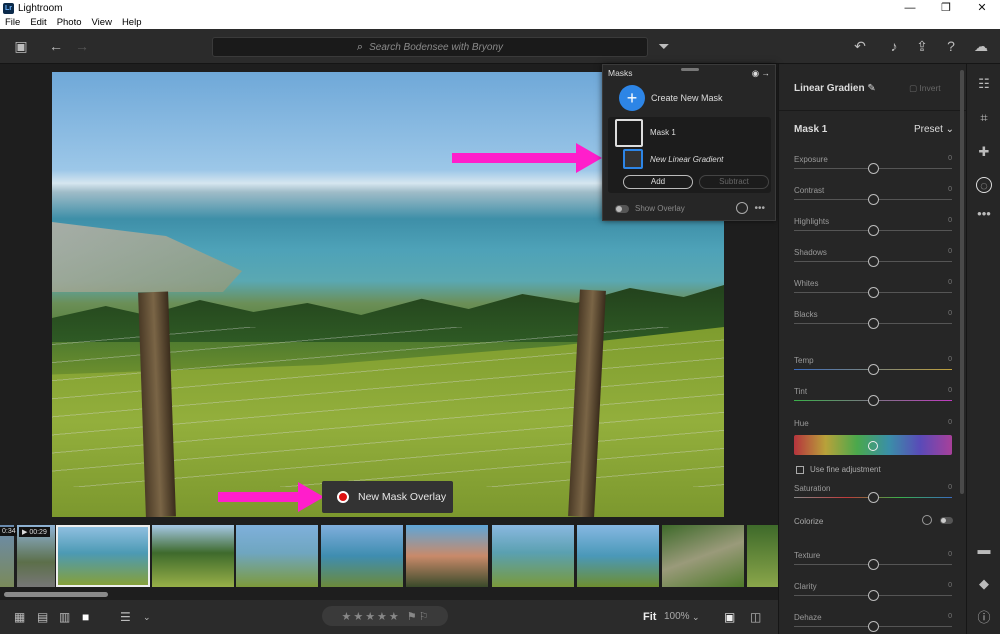 The height and width of the screenshot is (634, 1000). What do you see at coordinates (984, 550) in the screenshot?
I see `comments-icon: ▬` at bounding box center [984, 550].